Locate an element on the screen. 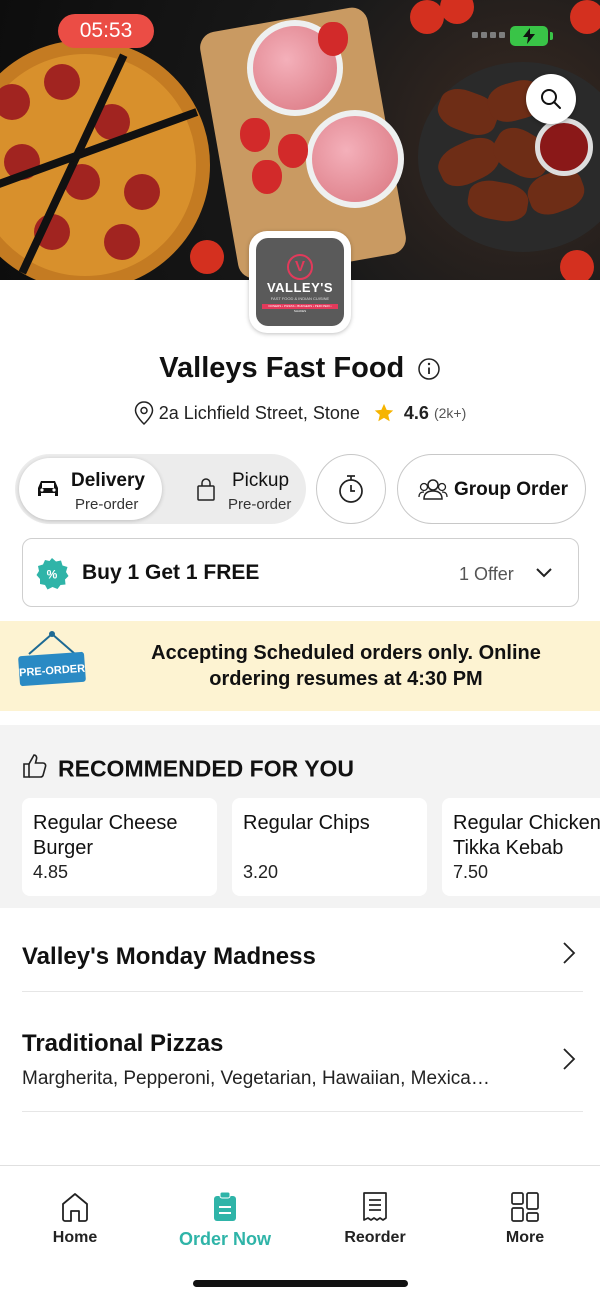 Image resolution: width=600 pixels, height=1298 pixels. logo-tagline: FAST FOOD & INDIAN CUISINE is located at coordinates (300, 298).